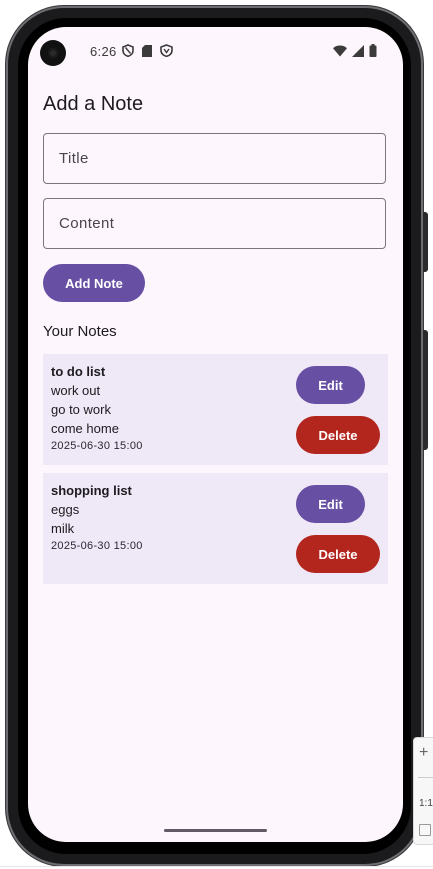  What do you see at coordinates (166, 50) in the screenshot?
I see `vpn-shield-icon` at bounding box center [166, 50].